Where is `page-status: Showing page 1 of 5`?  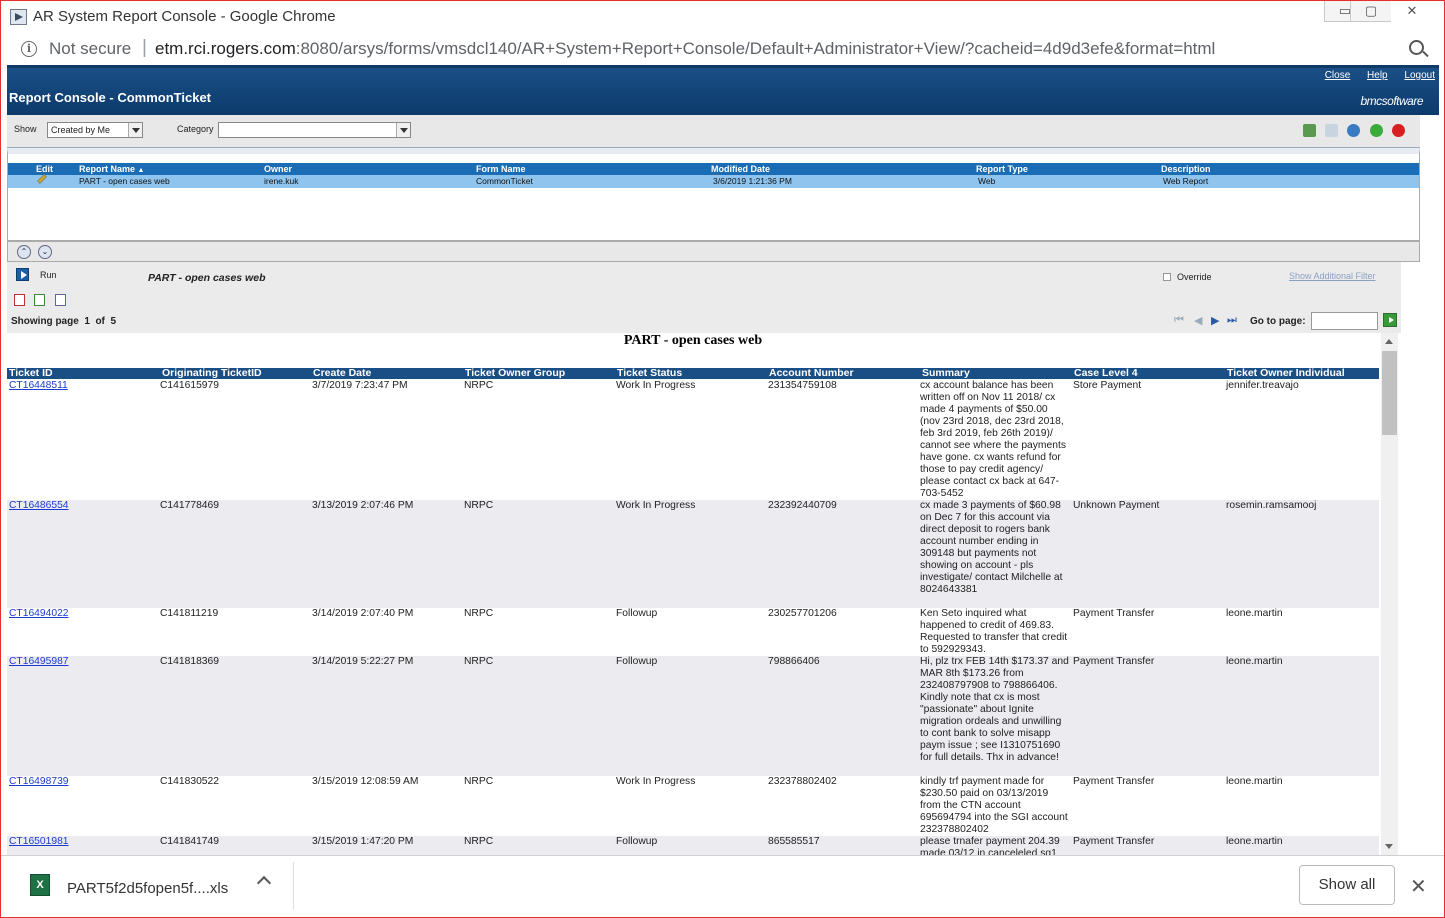 page-status: Showing page 1 of 5 is located at coordinates (64, 321).